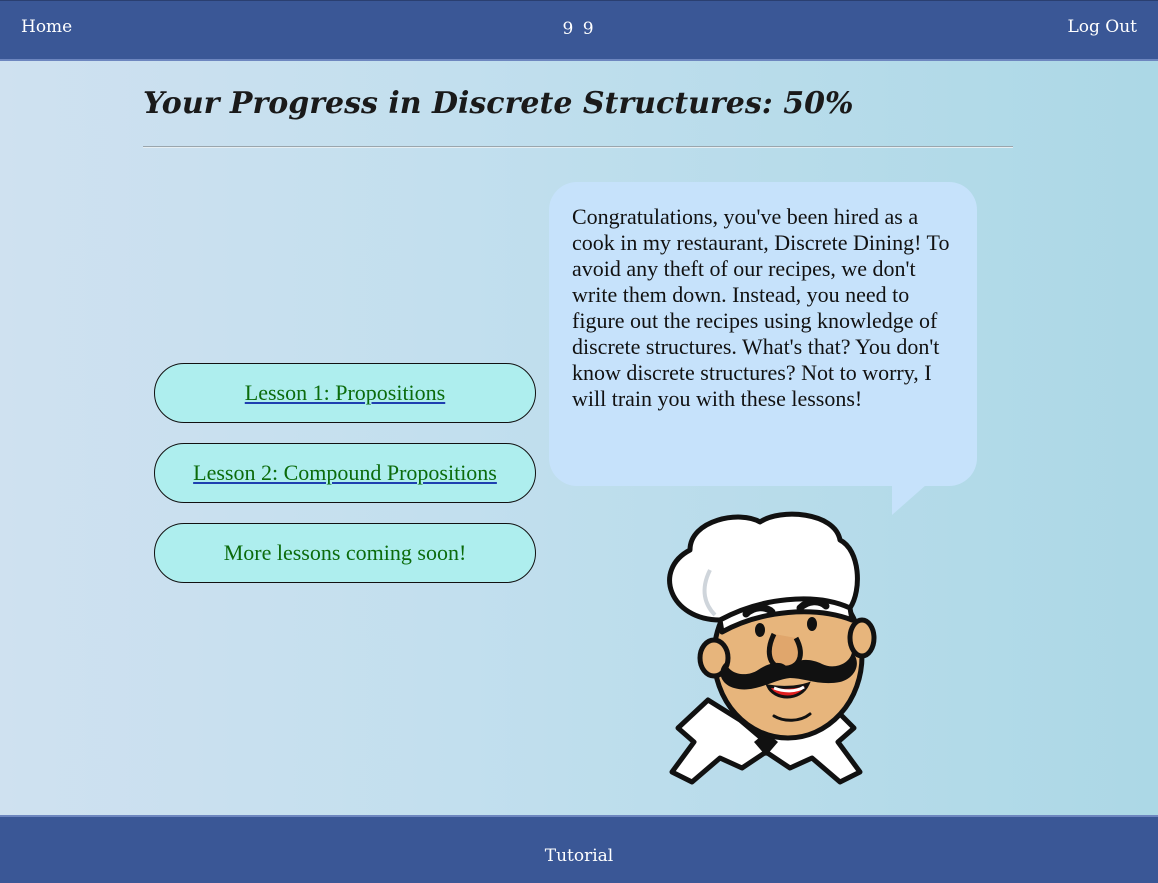 This screenshot has height=883, width=1158. I want to click on lesson-2-label: Lesson 2: Compound Propositions, so click(345, 472).